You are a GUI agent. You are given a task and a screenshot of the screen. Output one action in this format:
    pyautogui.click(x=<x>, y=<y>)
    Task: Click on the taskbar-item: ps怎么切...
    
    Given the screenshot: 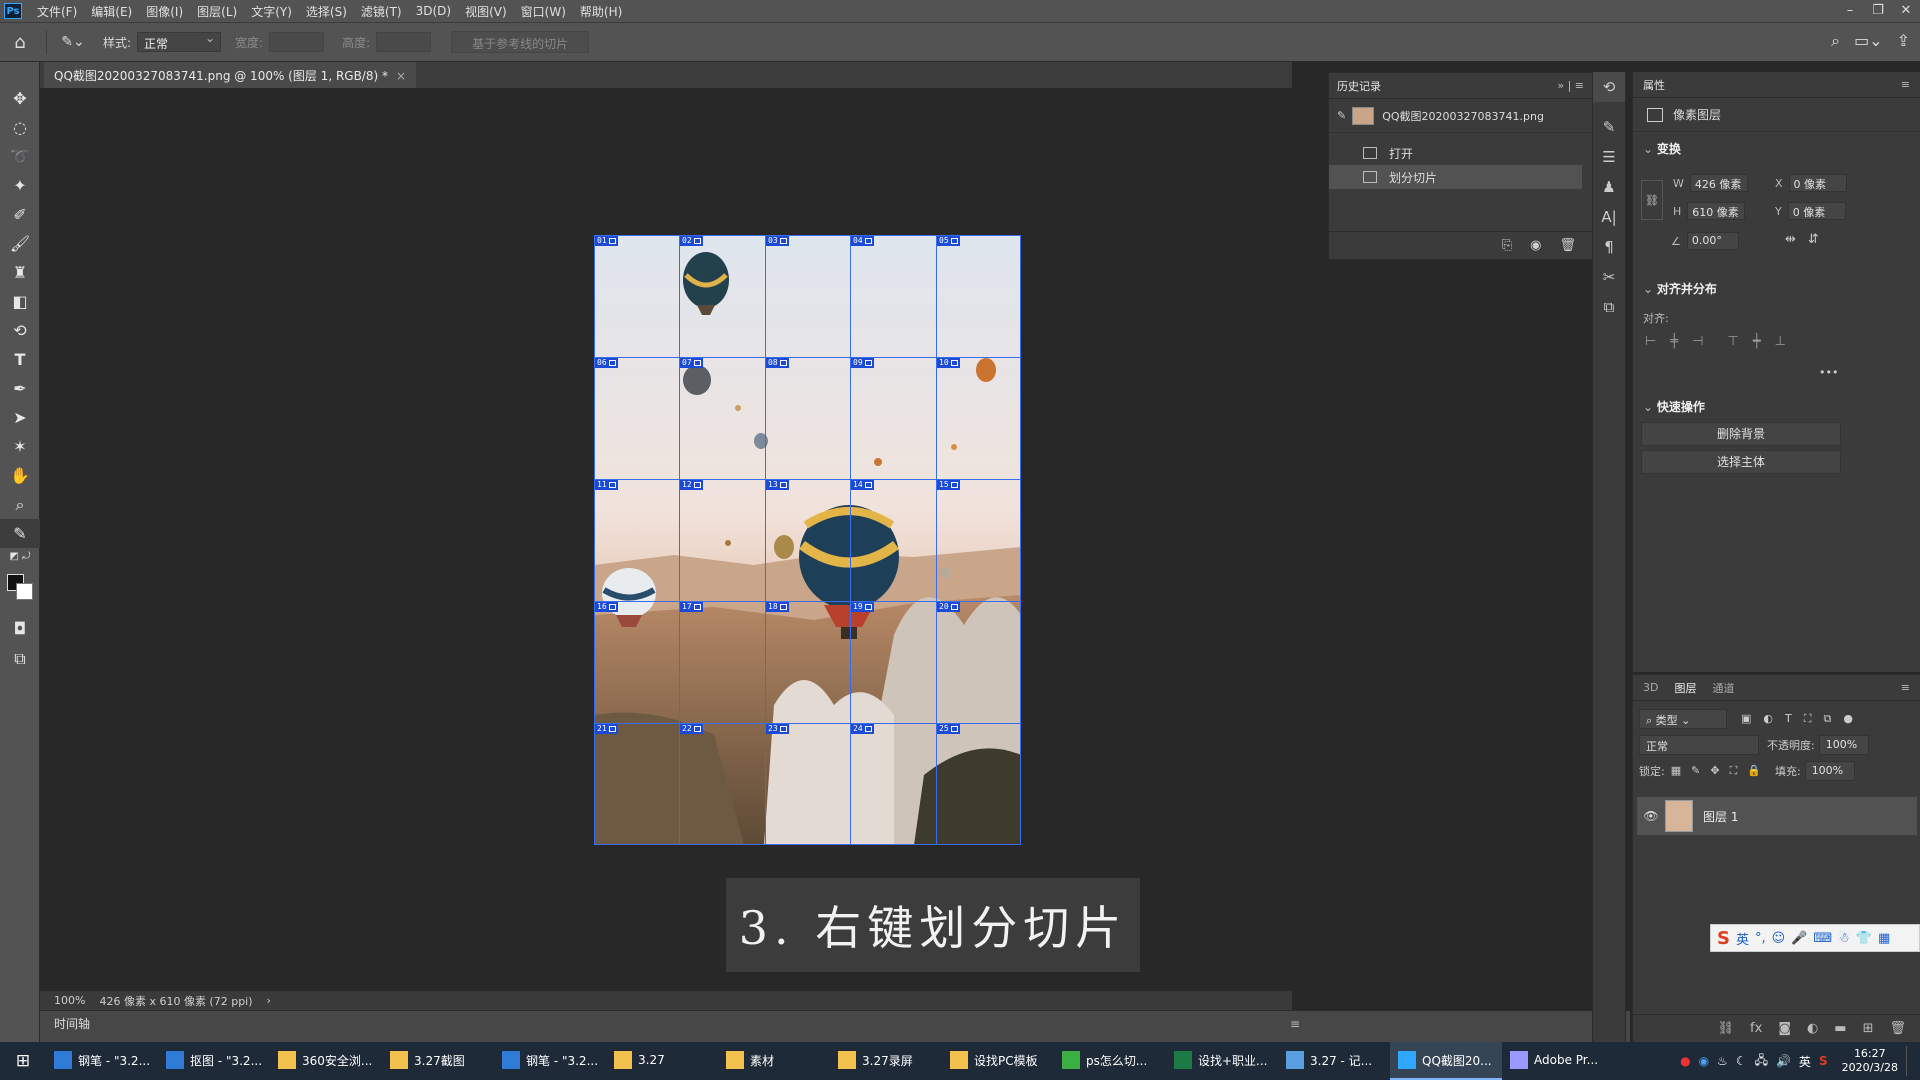 What is the action you would take?
    pyautogui.click(x=1110, y=1061)
    